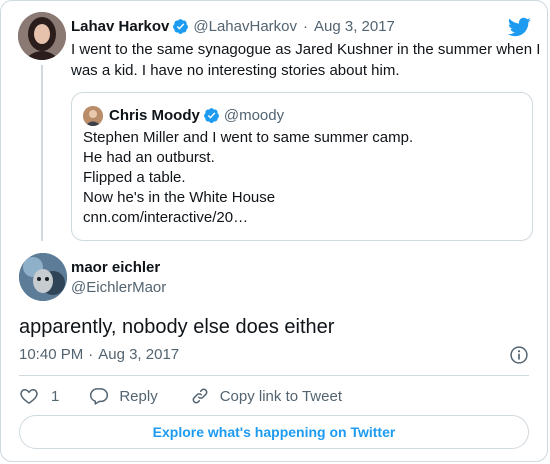 Image resolution: width=550 pixels, height=464 pixels. I want to click on thread-connector-line, so click(42, 153).